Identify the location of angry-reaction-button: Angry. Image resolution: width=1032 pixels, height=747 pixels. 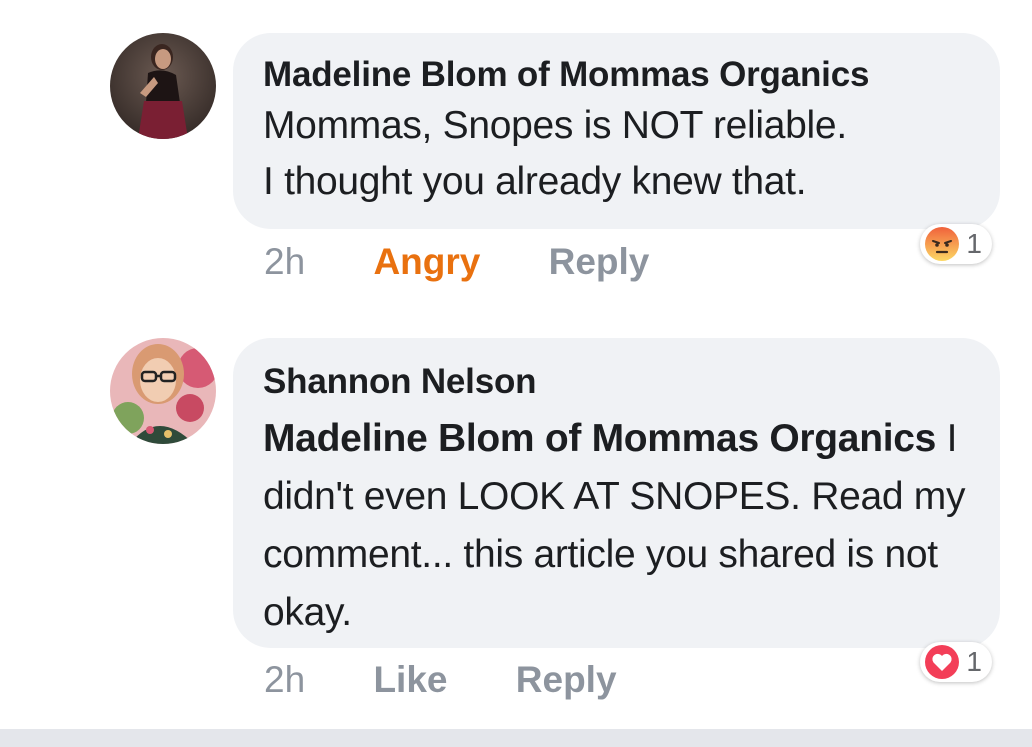
(426, 262).